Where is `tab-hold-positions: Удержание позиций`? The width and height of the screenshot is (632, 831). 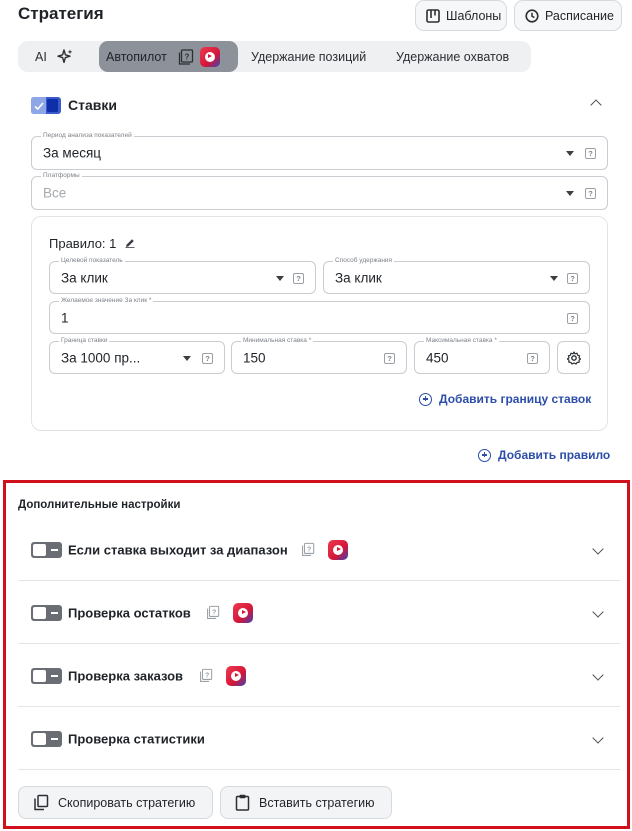 tab-hold-positions: Удержание позиций is located at coordinates (308, 56).